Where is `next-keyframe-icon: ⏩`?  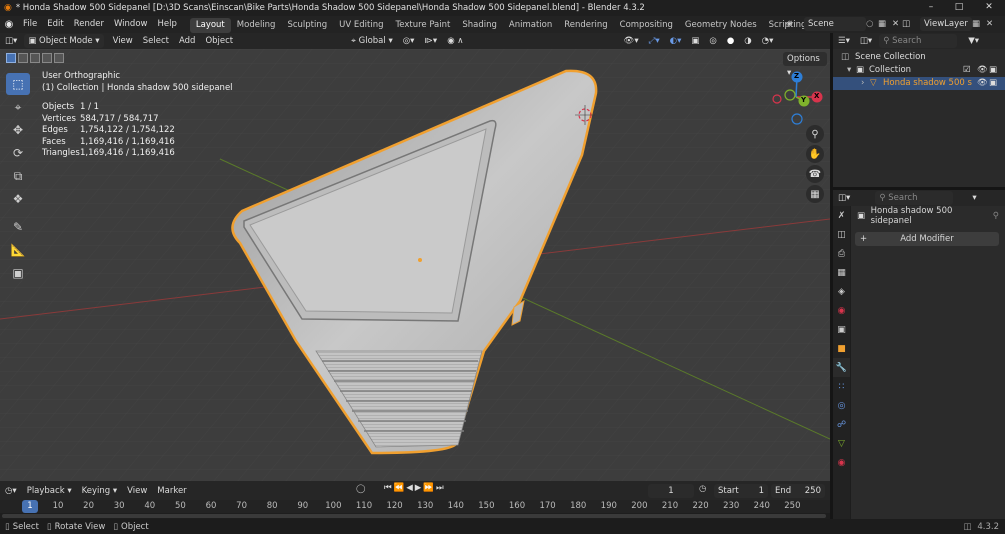
next-keyframe-icon: ⏩ is located at coordinates (429, 488).